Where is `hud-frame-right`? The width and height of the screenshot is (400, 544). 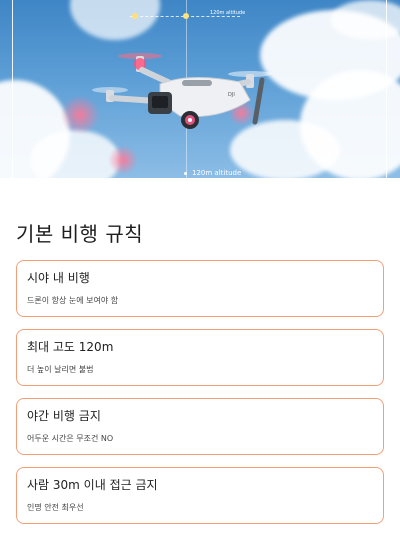
hud-frame-right is located at coordinates (386, 89).